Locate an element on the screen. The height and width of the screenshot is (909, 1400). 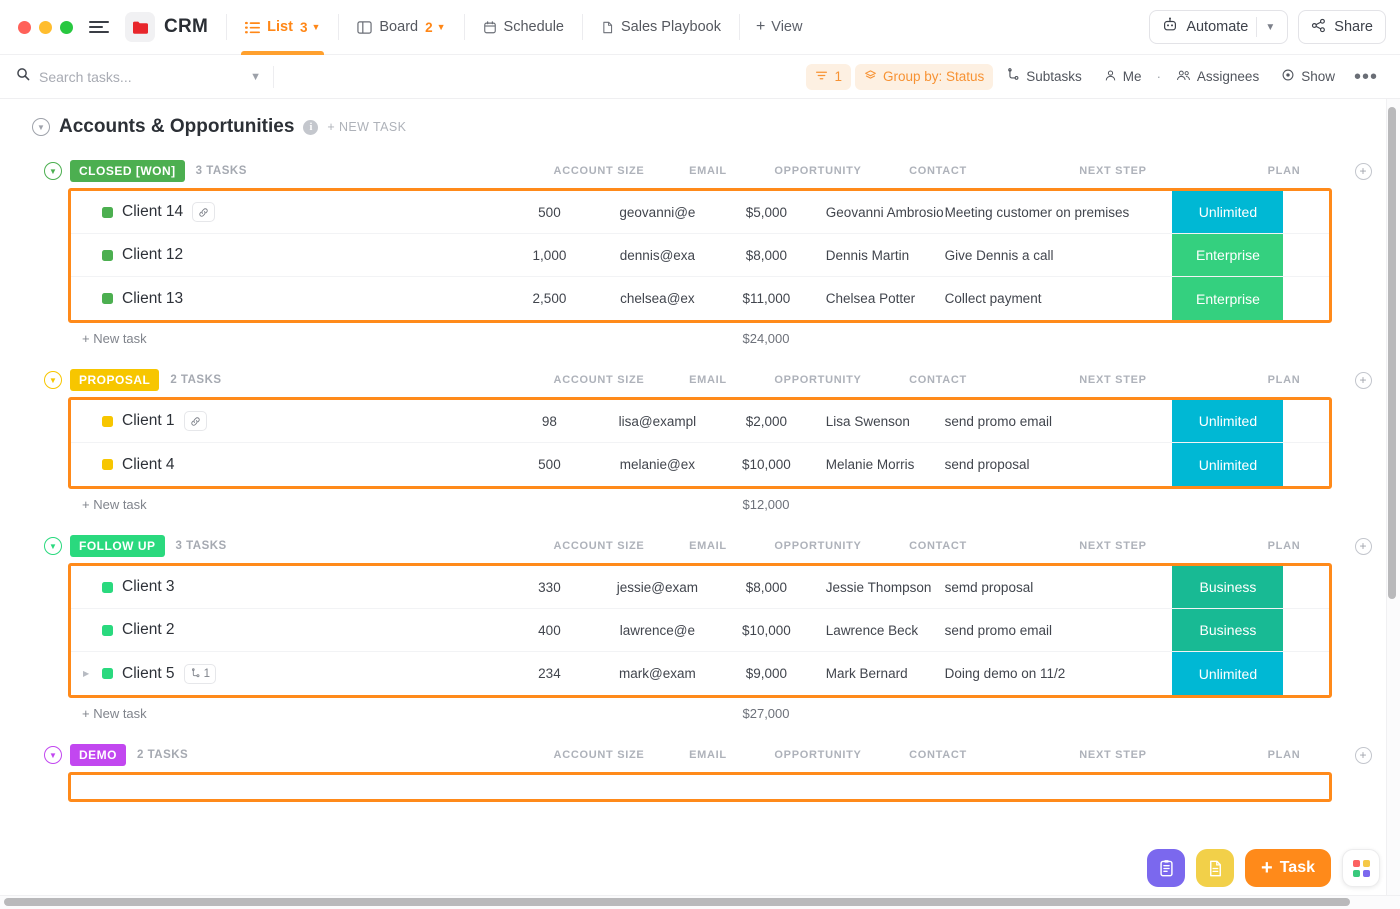
cell-contact: Geovanni Ambrosio is located at coordinates (885, 212).